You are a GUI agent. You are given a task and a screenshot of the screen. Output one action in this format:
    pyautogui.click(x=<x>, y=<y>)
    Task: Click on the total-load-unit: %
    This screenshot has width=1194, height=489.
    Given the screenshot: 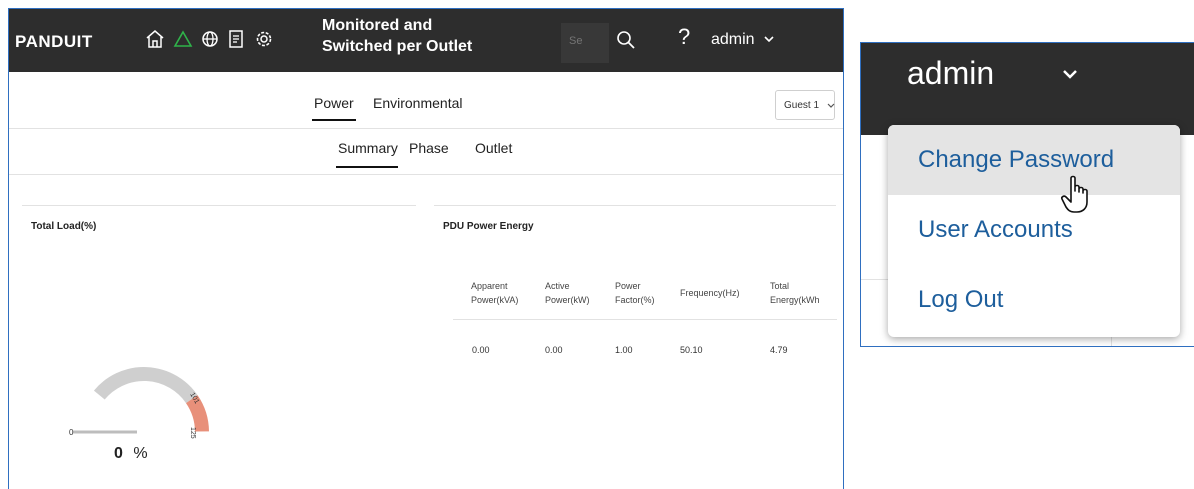 What is the action you would take?
    pyautogui.click(x=140, y=453)
    